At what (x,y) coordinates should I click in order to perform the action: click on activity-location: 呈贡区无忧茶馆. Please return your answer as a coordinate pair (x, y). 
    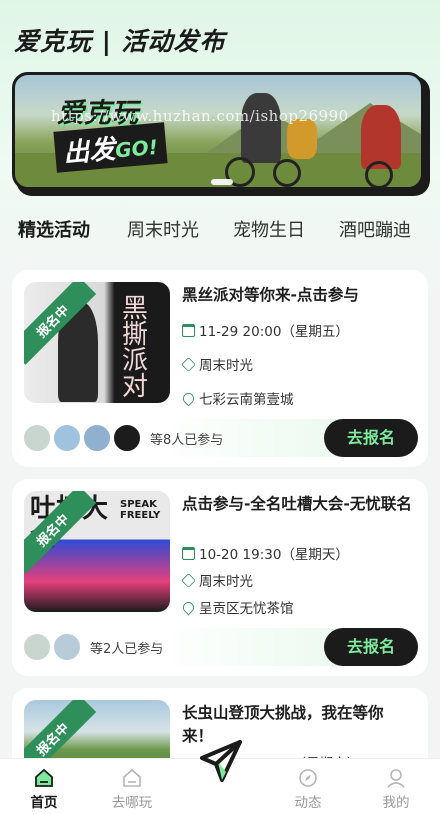
    Looking at the image, I should click on (237, 607).